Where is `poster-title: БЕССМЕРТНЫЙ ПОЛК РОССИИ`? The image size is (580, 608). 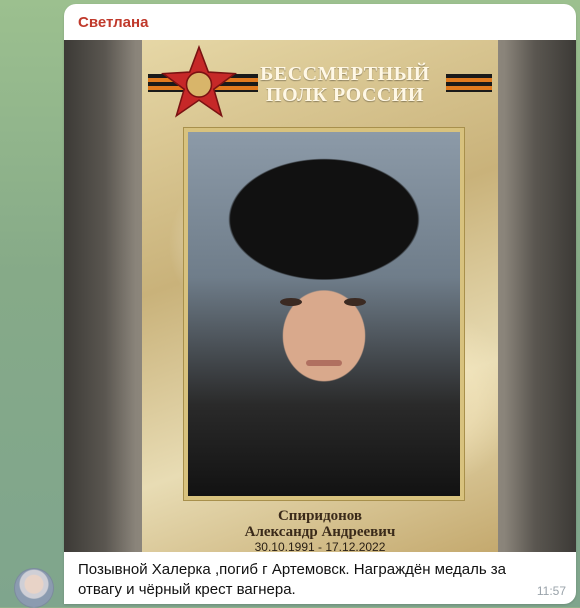 poster-title: БЕССМЕРТНЫЙ ПОЛК РОССИИ is located at coordinates (345, 85).